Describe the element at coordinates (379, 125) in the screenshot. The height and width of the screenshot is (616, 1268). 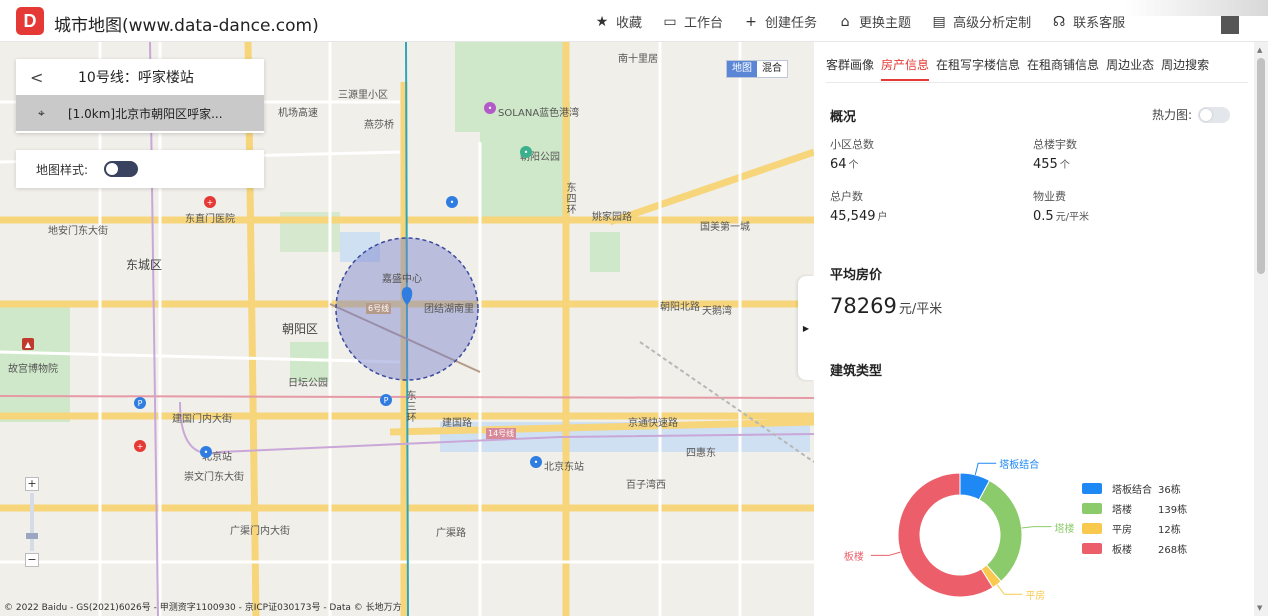
I see `map-label: 燕莎桥` at that location.